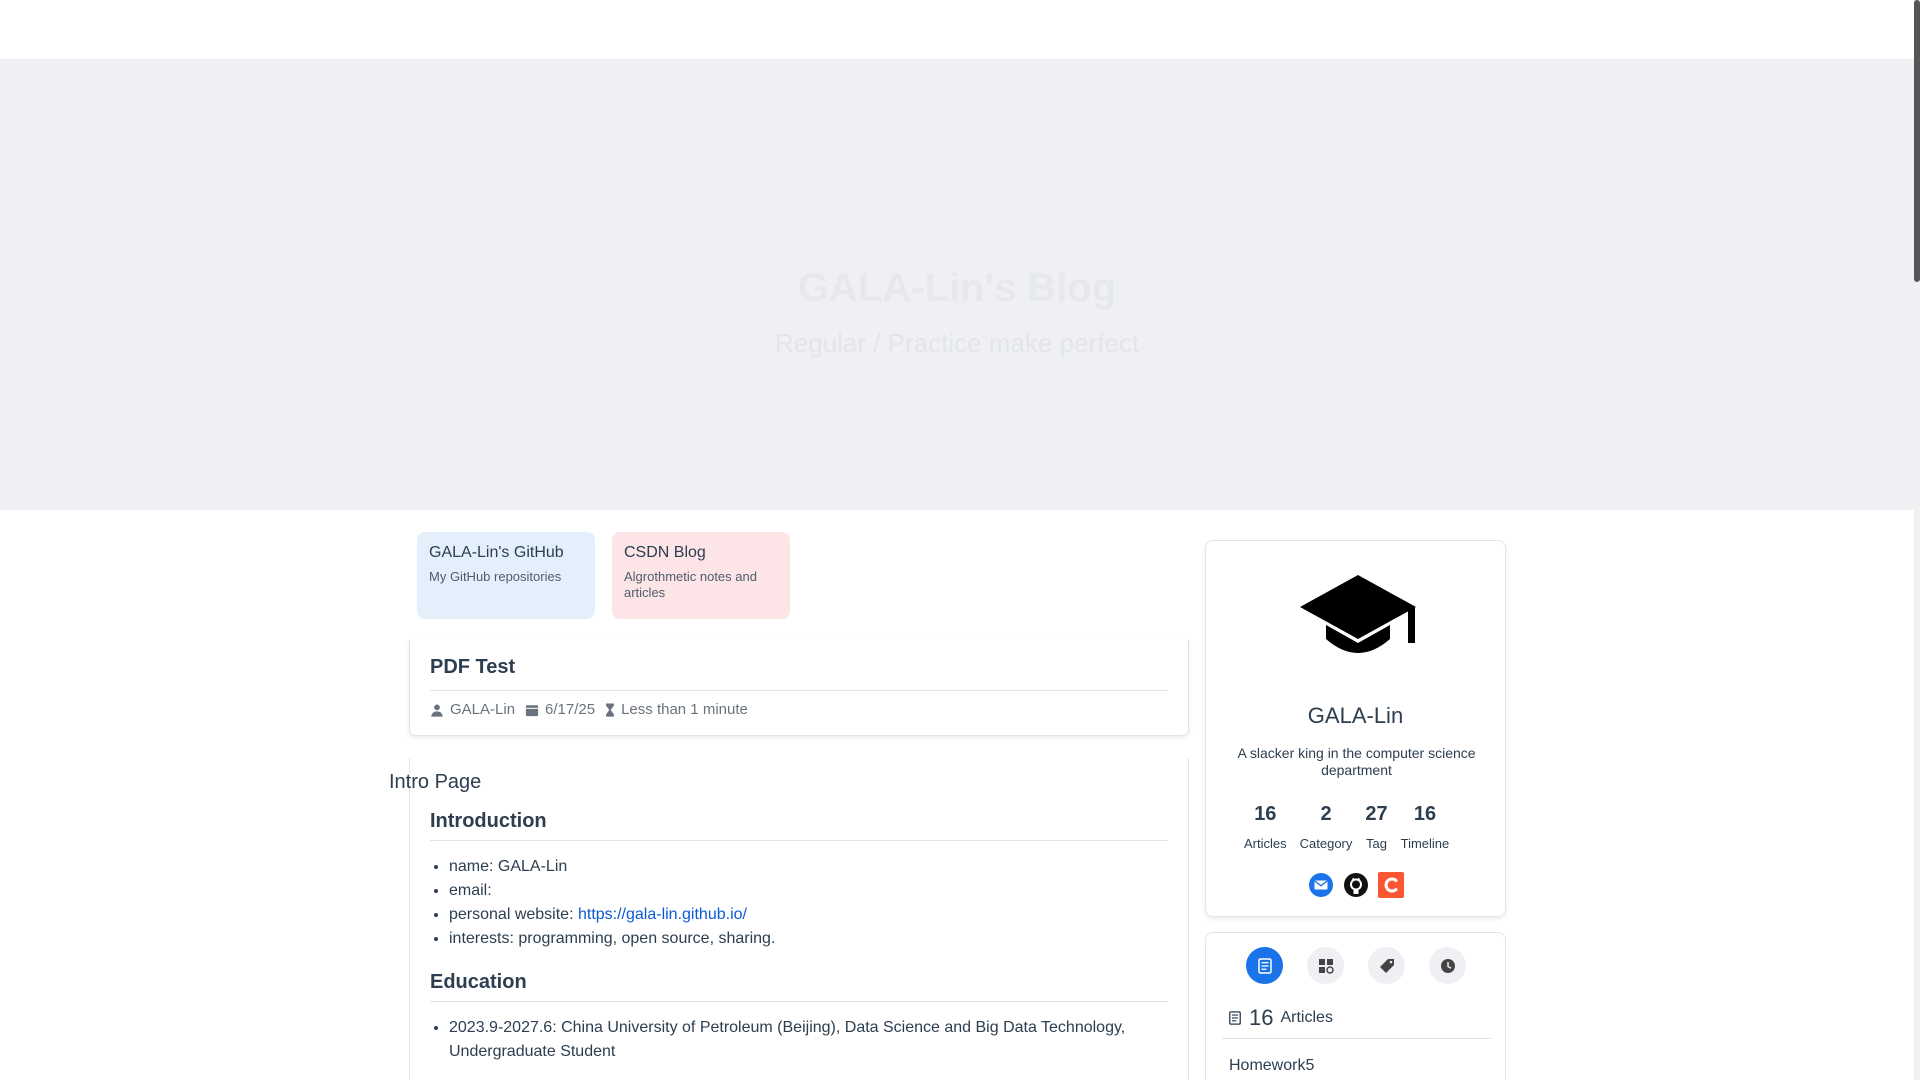  What do you see at coordinates (957, 343) in the screenshot?
I see `hero-tagline: Regular / Practice make perfect` at bounding box center [957, 343].